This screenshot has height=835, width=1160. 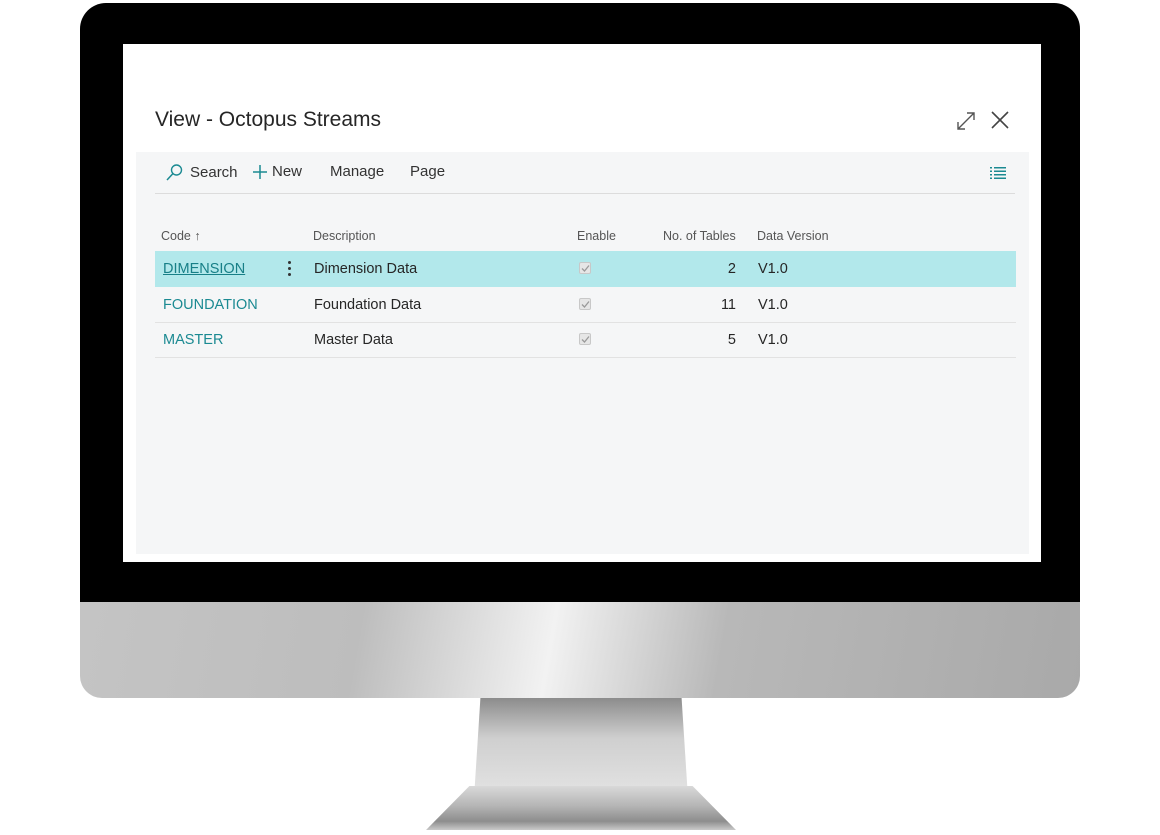 I want to click on column-header-code: Code ↑, so click(x=181, y=236).